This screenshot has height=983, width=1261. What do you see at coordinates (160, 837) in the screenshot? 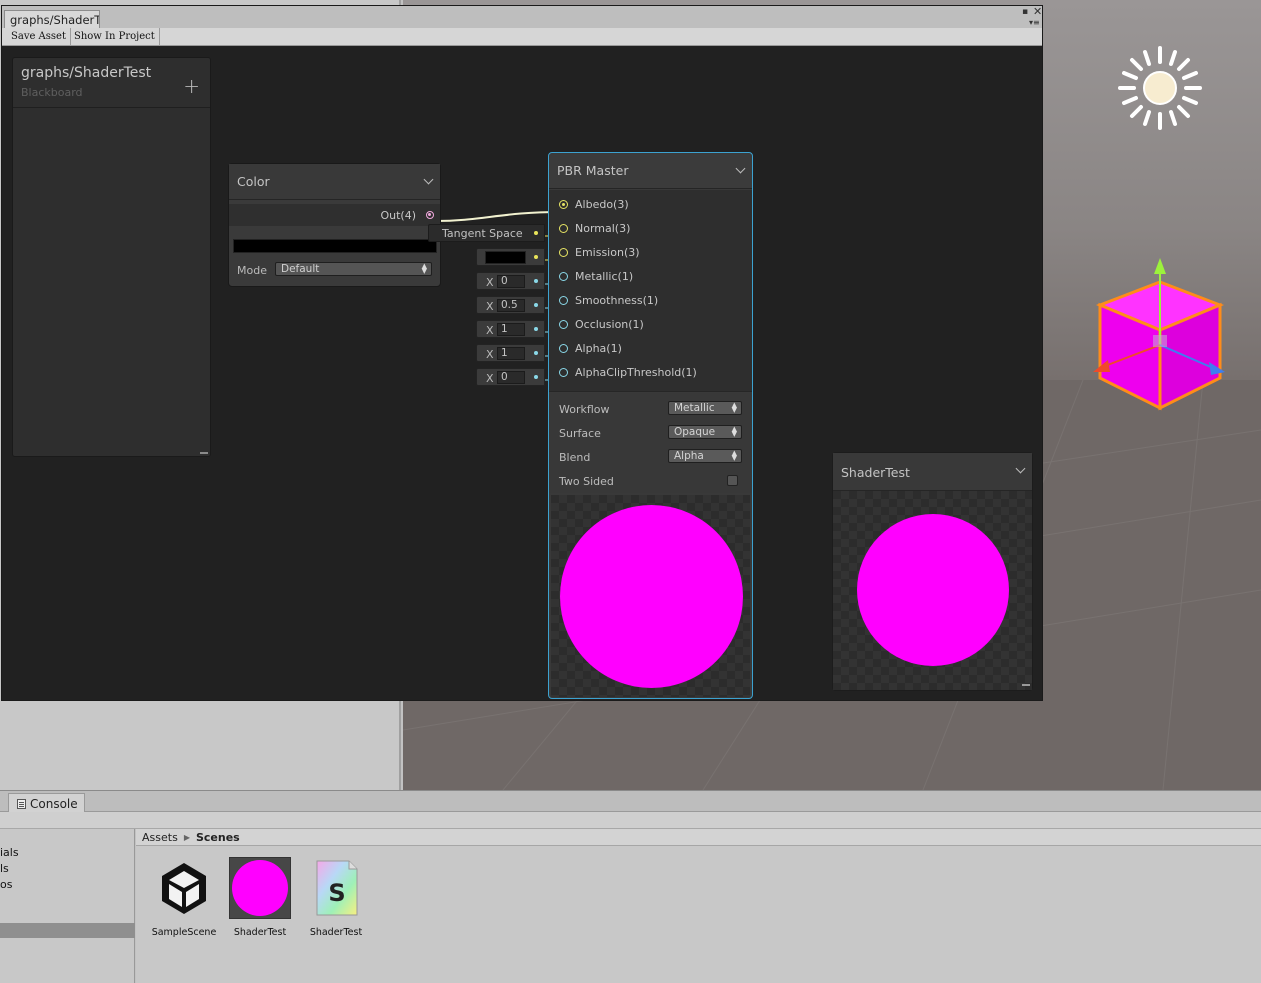
I see `breadcrumb-assets: Assets` at bounding box center [160, 837].